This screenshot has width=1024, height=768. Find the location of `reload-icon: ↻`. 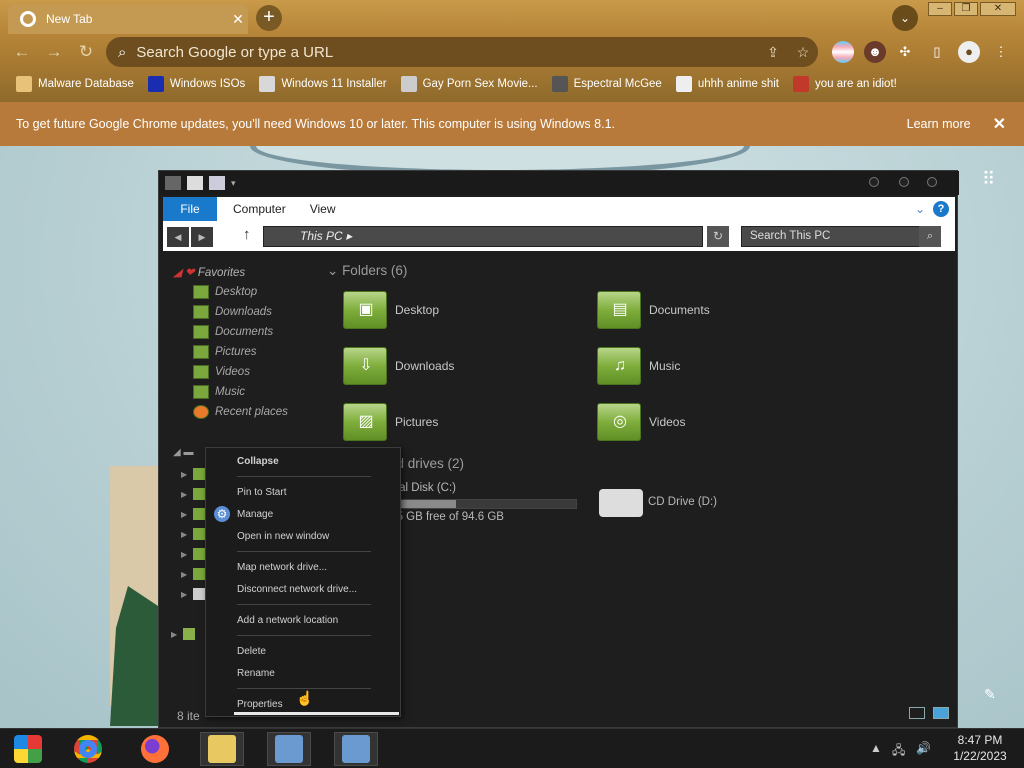

reload-icon: ↻ is located at coordinates (86, 52).